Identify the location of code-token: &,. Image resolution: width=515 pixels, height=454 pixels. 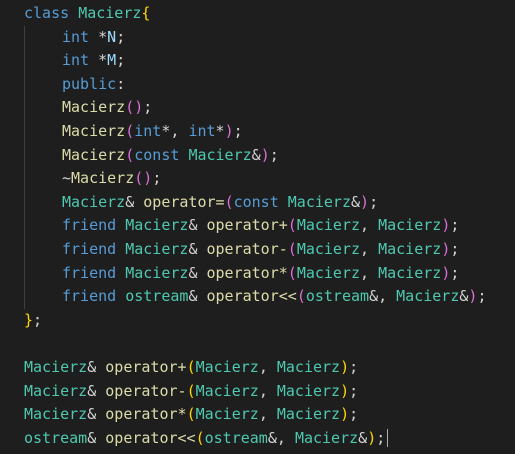
(383, 296).